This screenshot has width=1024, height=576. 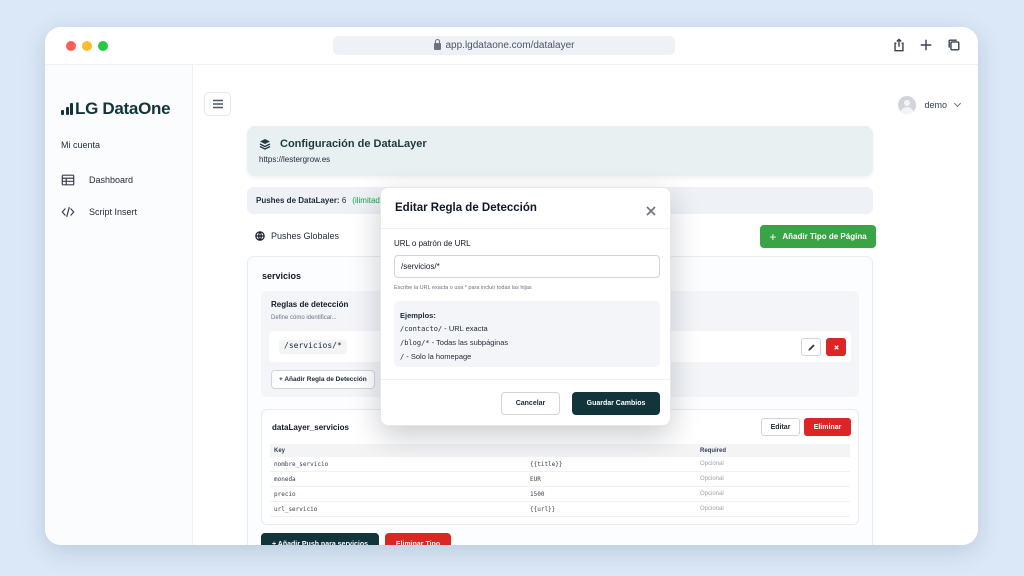 I want to click on share-icon, so click(x=899, y=45).